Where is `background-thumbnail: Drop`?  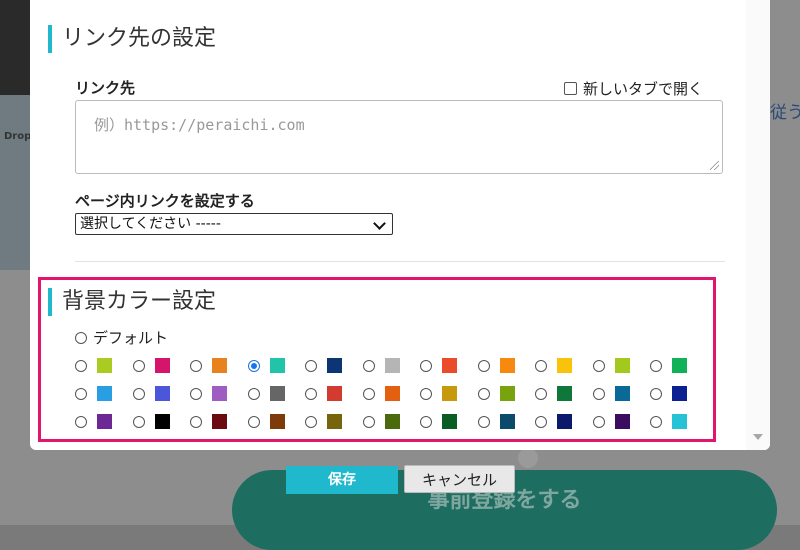
background-thumbnail: Drop is located at coordinates (16, 182).